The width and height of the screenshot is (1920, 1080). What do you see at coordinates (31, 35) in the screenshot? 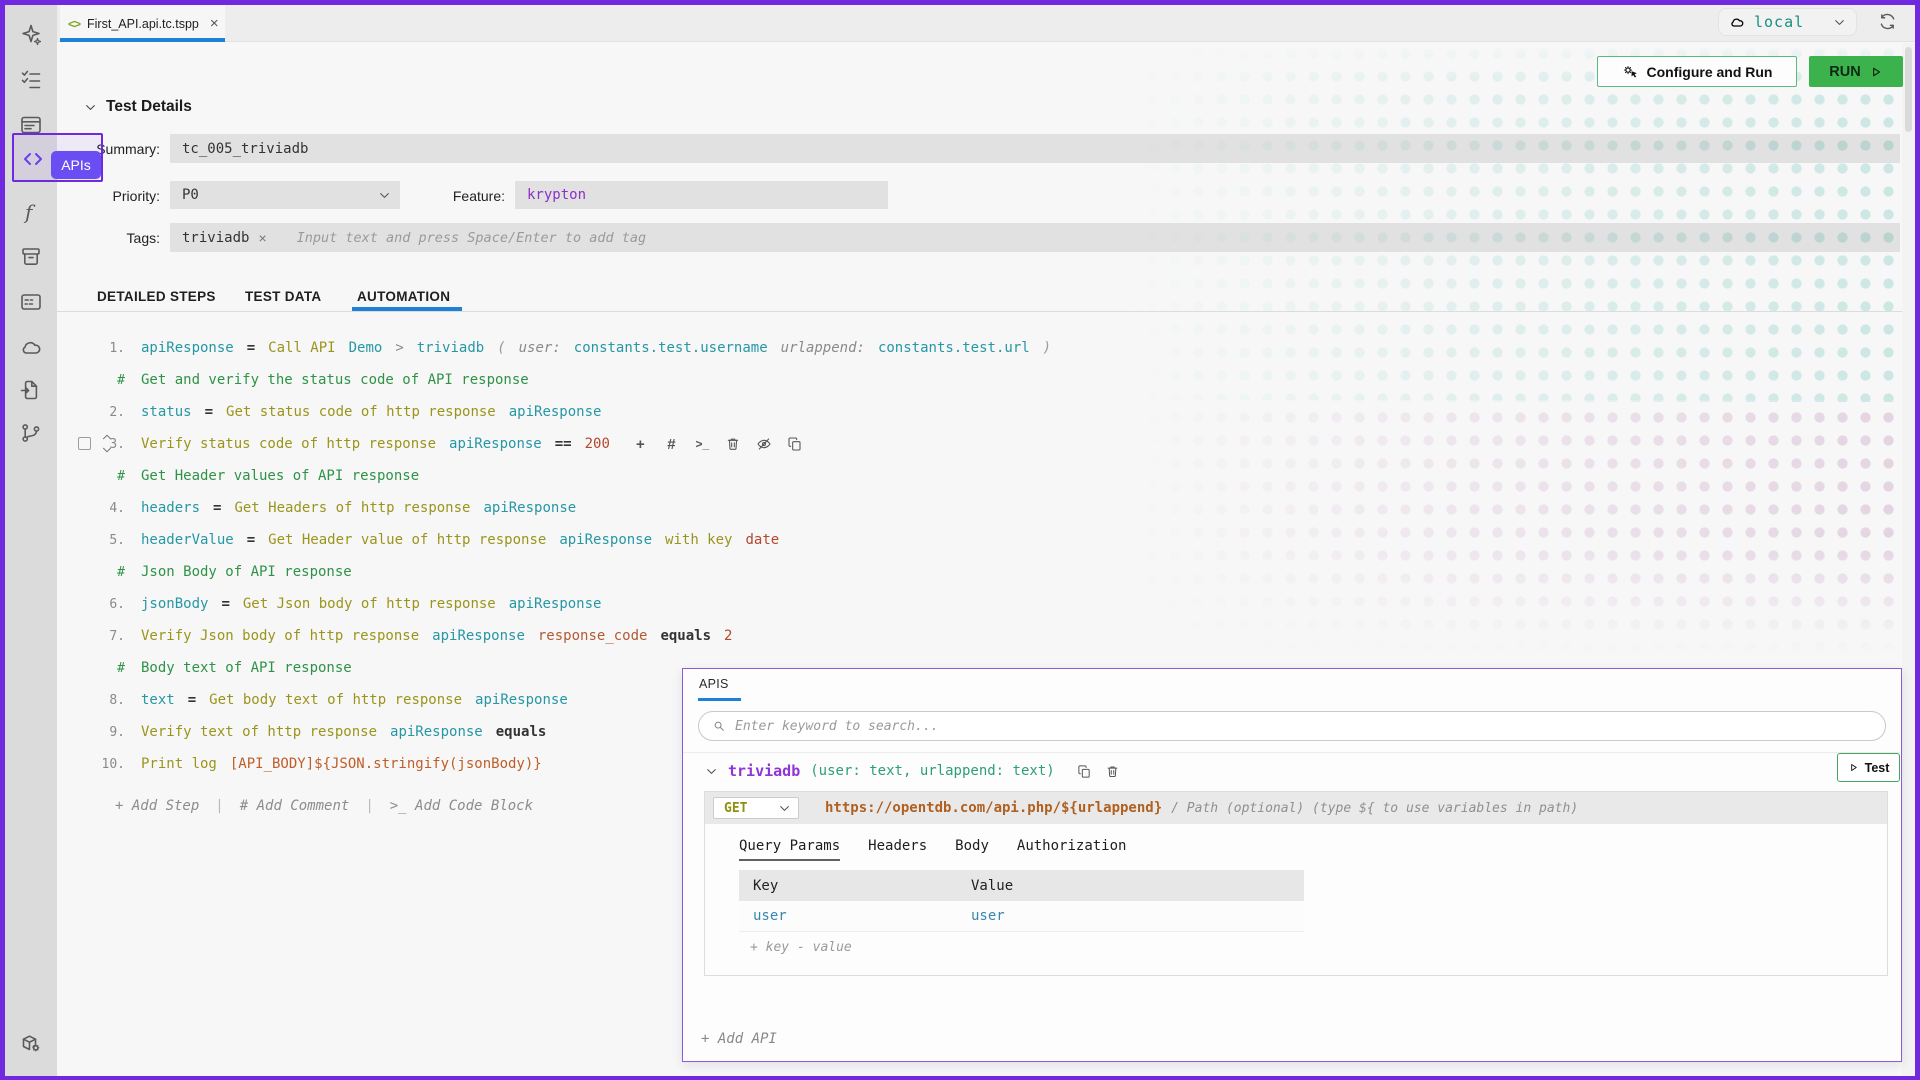
I see `sparkle-icon` at bounding box center [31, 35].